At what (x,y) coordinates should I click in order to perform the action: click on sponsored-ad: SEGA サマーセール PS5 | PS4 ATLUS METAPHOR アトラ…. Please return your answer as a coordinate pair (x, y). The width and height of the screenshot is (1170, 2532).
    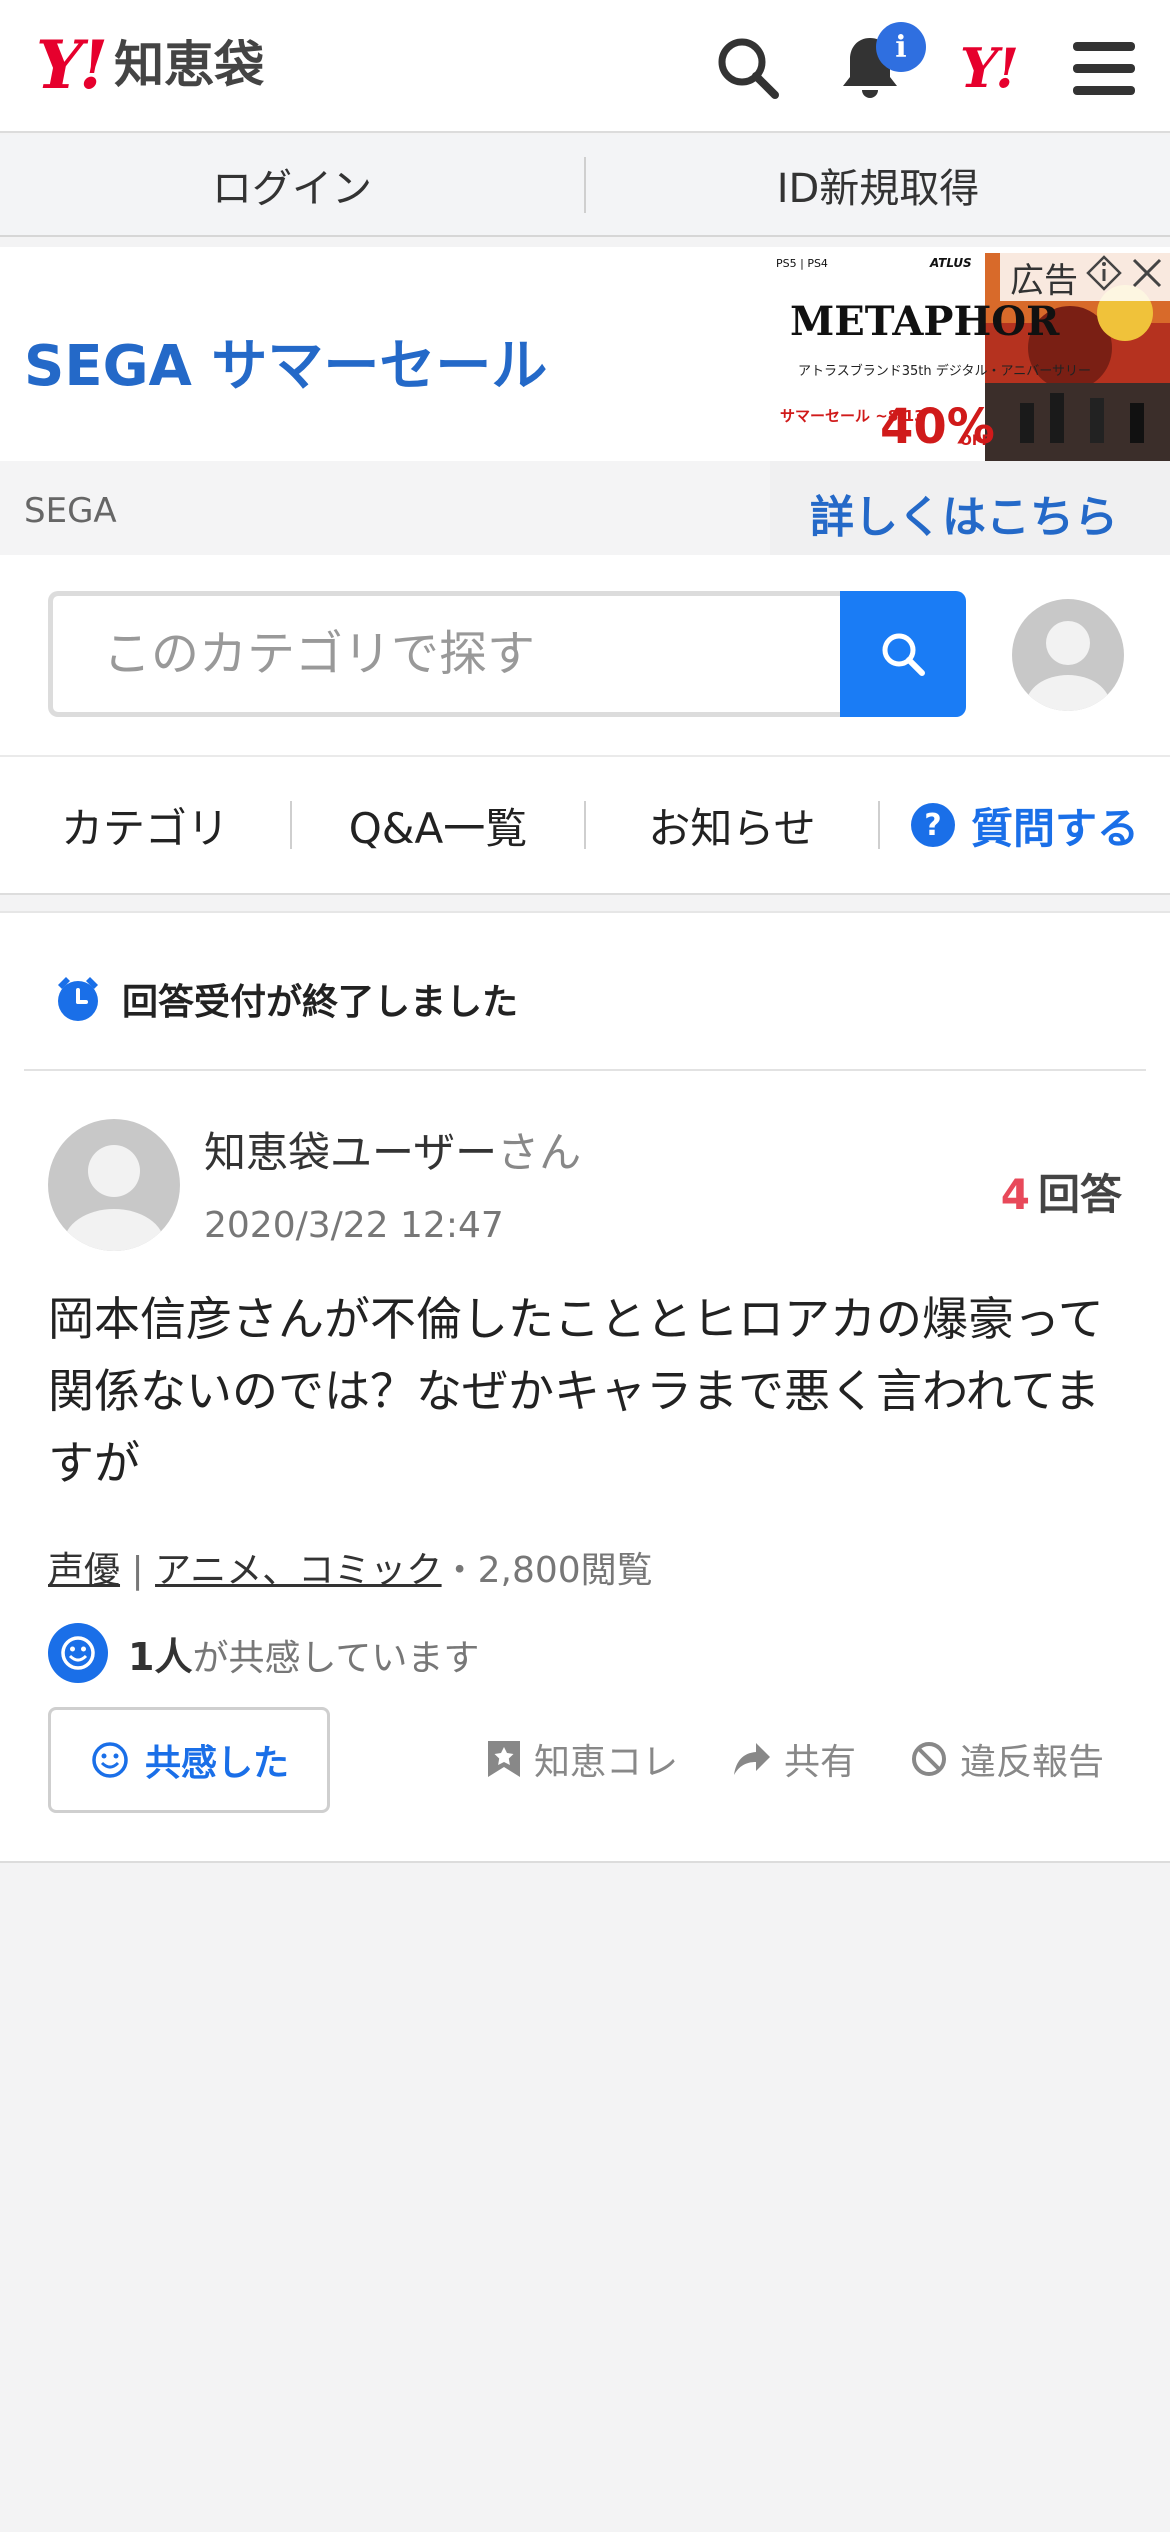
    Looking at the image, I should click on (585, 401).